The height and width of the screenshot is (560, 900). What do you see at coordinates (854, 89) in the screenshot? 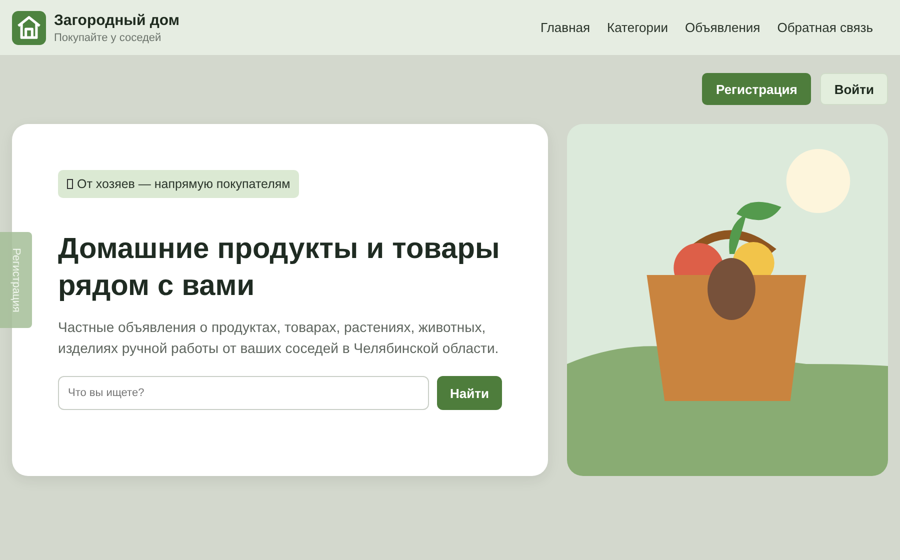
I see `login-button: Войти` at bounding box center [854, 89].